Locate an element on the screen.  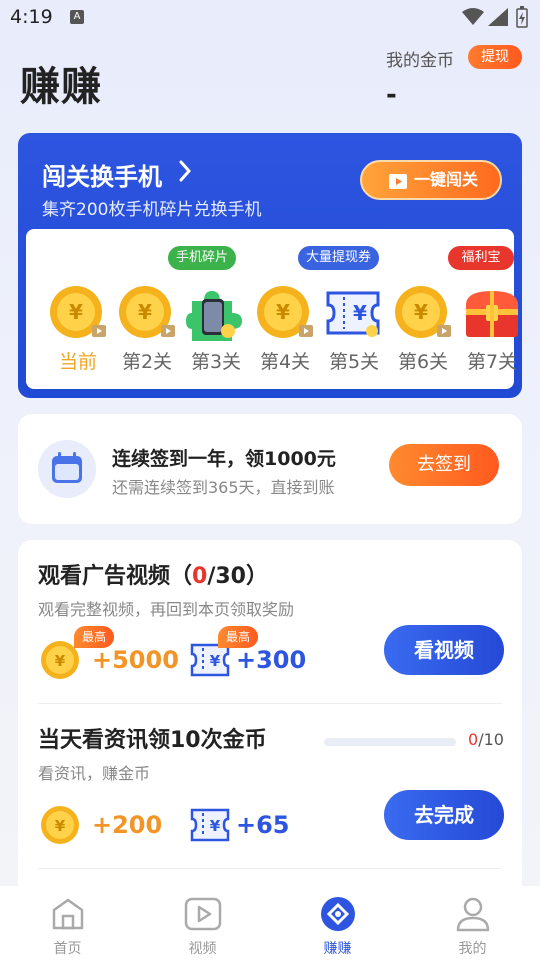
treasure-chest-icon is located at coordinates (492, 313).